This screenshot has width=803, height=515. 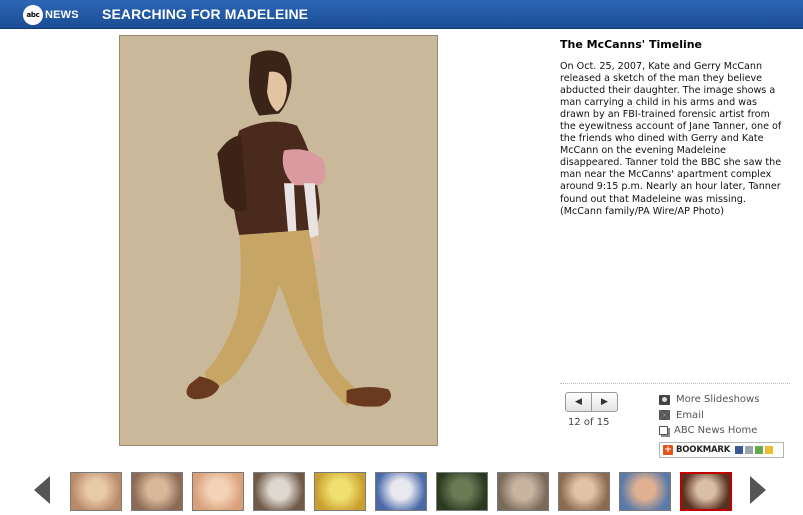 What do you see at coordinates (718, 400) in the screenshot?
I see `more-slideshows-label: More Slideshows` at bounding box center [718, 400].